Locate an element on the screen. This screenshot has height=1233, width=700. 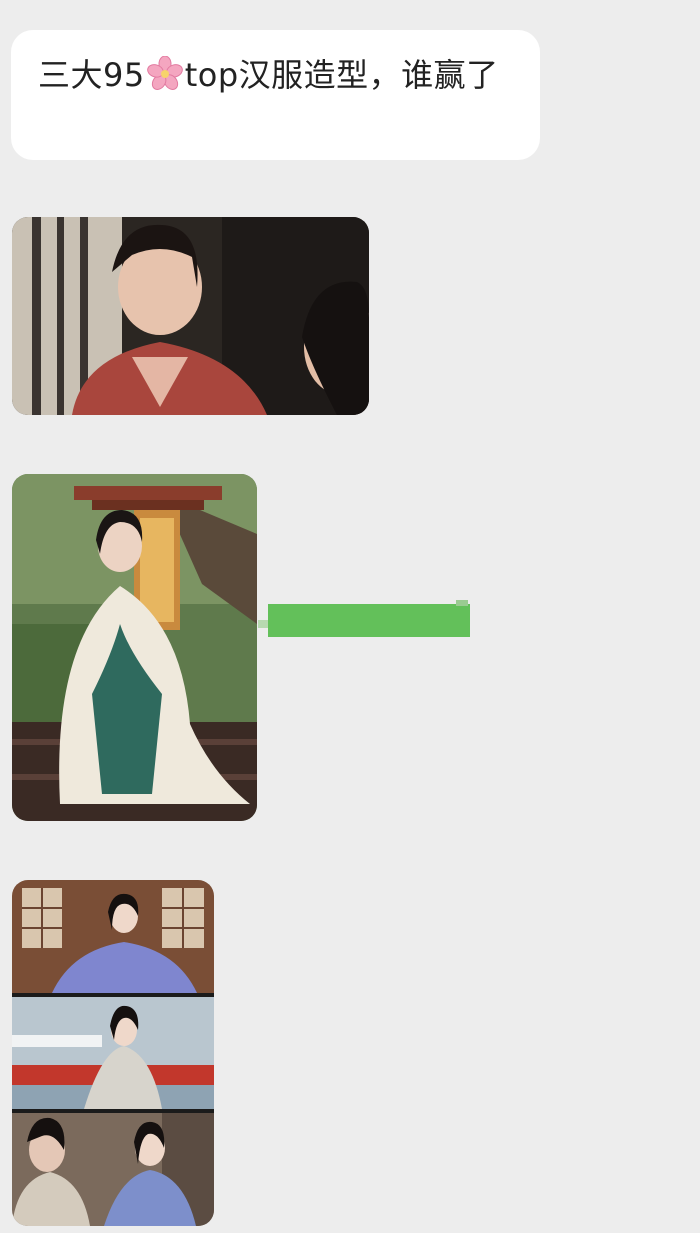
message-text-before: 三大95 is located at coordinates (91, 75).